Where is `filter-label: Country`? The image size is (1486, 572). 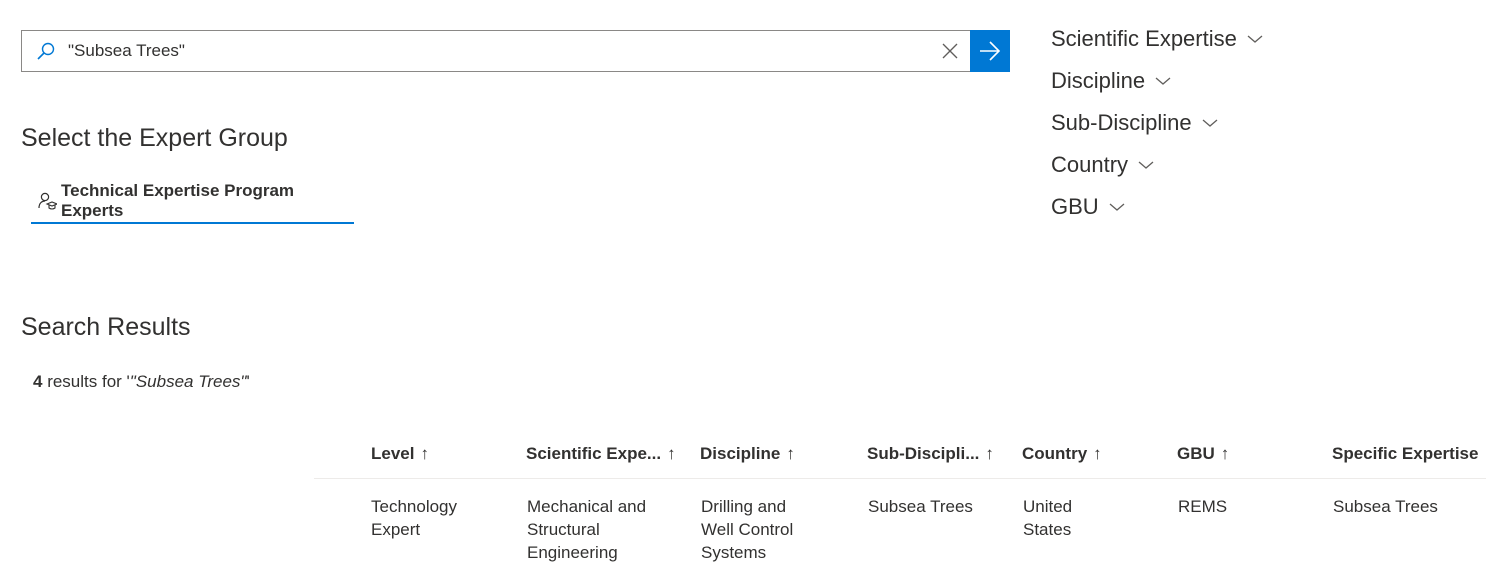 filter-label: Country is located at coordinates (1090, 164).